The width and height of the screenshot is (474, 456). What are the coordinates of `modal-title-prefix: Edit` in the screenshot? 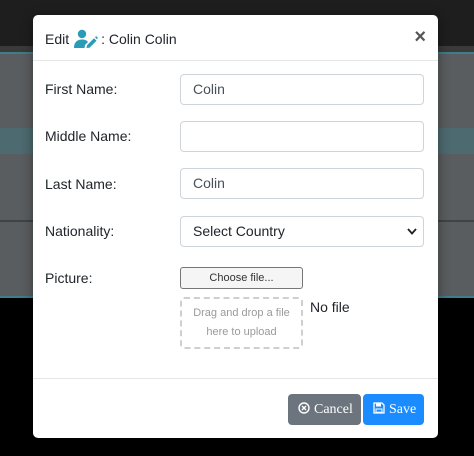 It's located at (57, 39).